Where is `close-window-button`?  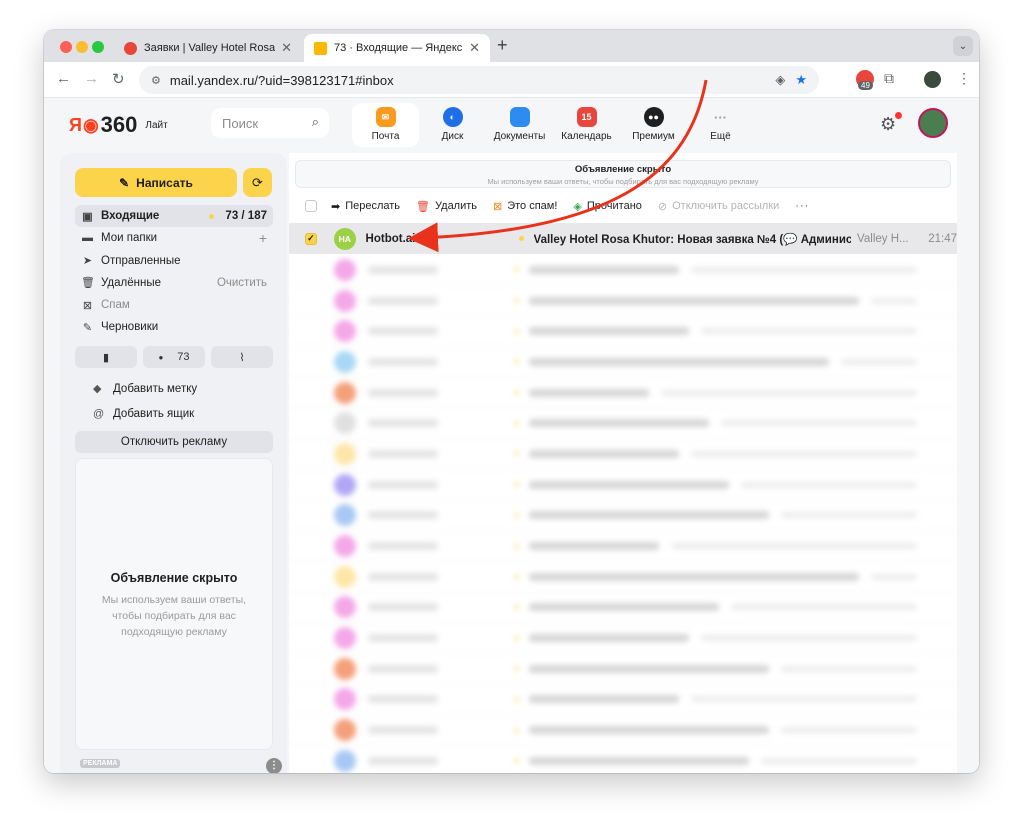 close-window-button is located at coordinates (66, 47).